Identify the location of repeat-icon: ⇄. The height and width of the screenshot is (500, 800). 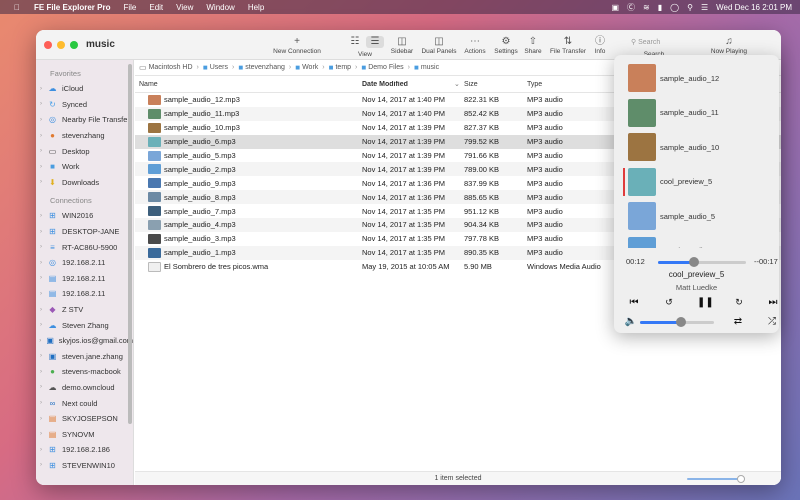
(738, 321).